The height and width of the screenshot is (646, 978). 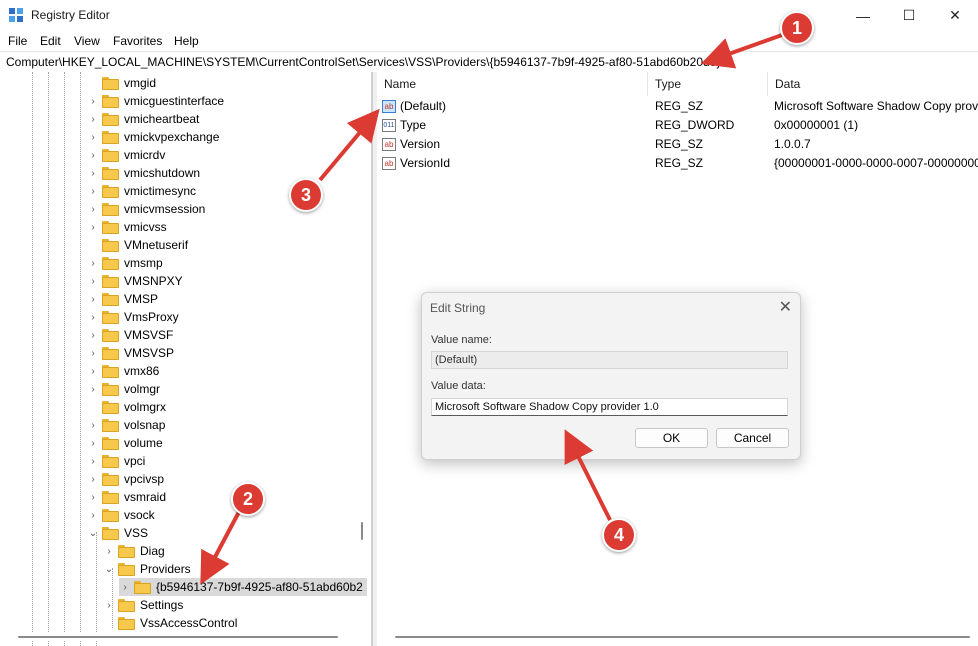 I want to click on list-horizontal-scrollbar, so click(x=677, y=637).